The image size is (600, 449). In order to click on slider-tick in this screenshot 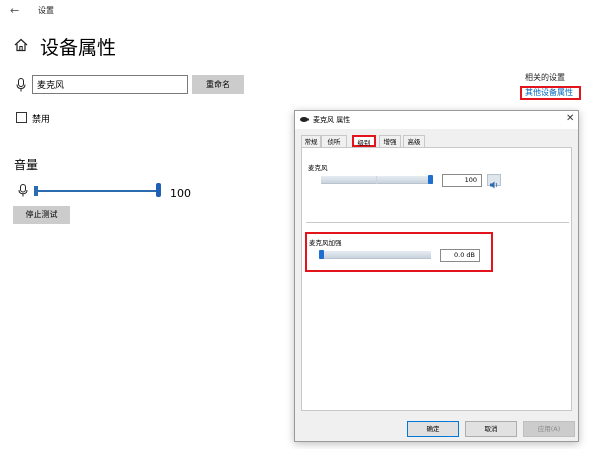, I will do `click(376, 180)`.